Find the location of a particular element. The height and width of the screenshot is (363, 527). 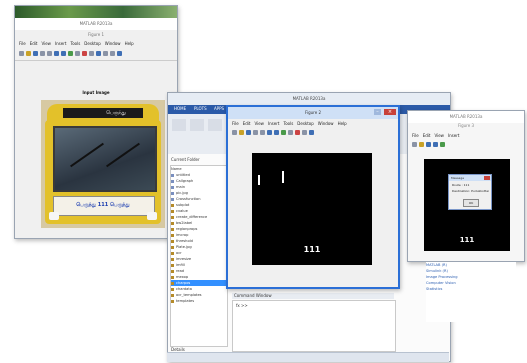

dialog-destination-text: Destination: Pudukkottai is located at coordinates (470, 191).